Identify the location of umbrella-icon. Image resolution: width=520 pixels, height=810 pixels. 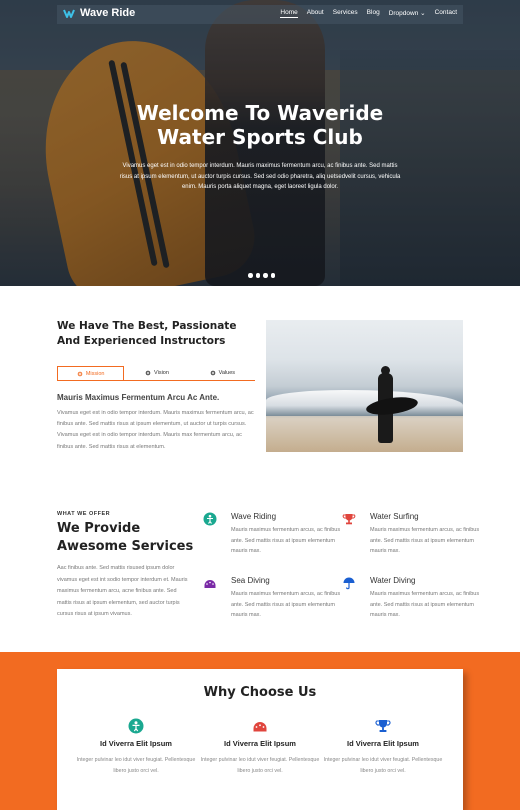
(349, 583).